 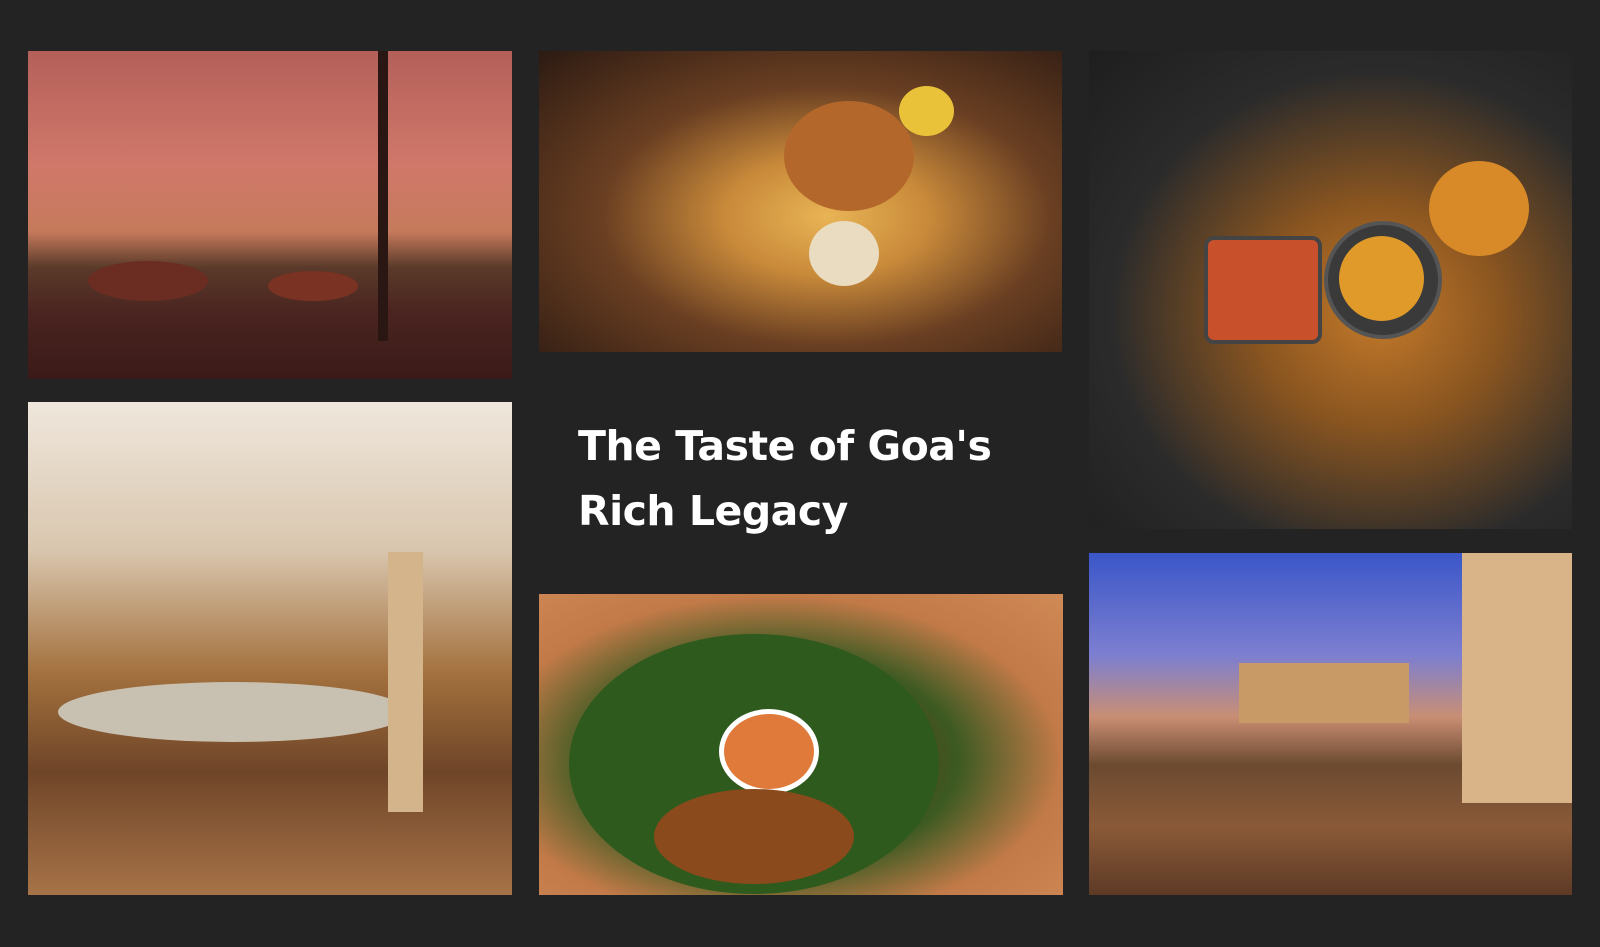 What do you see at coordinates (849, 156) in the screenshot?
I see `burger-shape` at bounding box center [849, 156].